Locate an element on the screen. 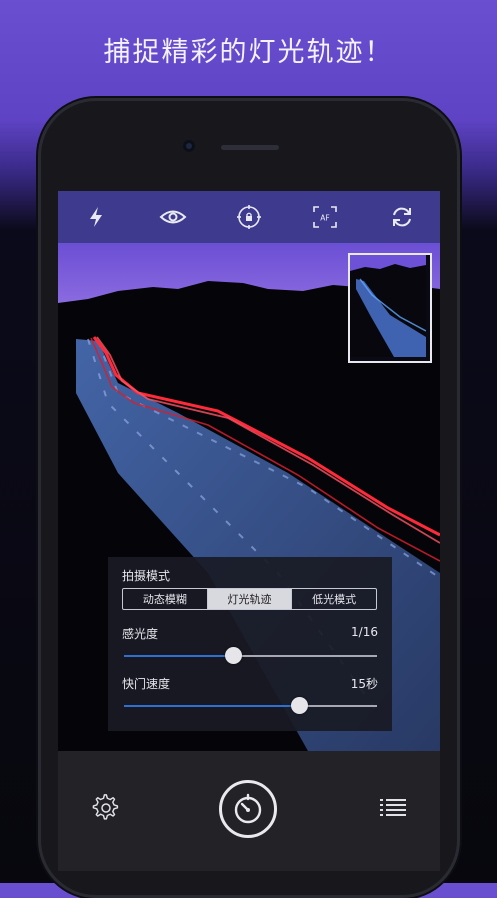  shutter-speed-slider is located at coordinates (250, 705).